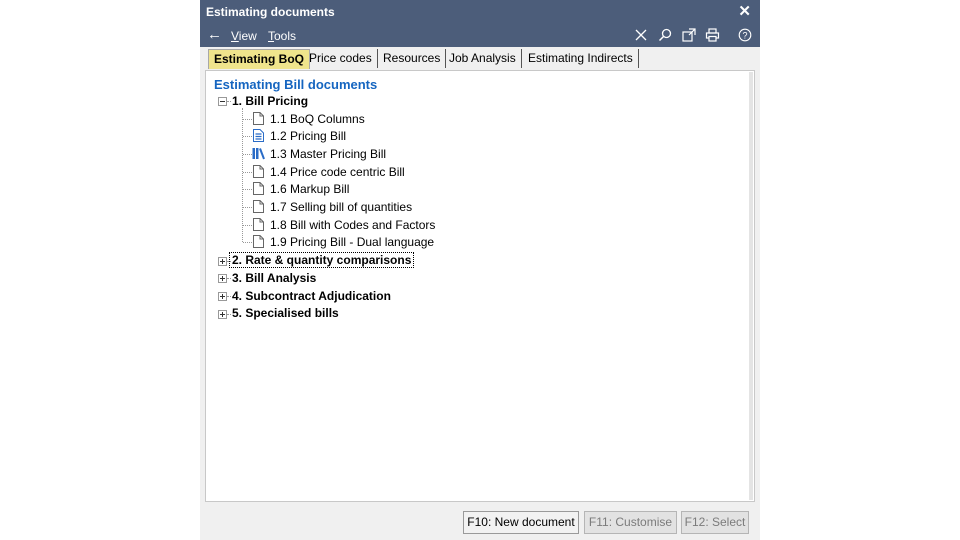  What do you see at coordinates (715, 522) in the screenshot?
I see `select-button: F12: Select` at bounding box center [715, 522].